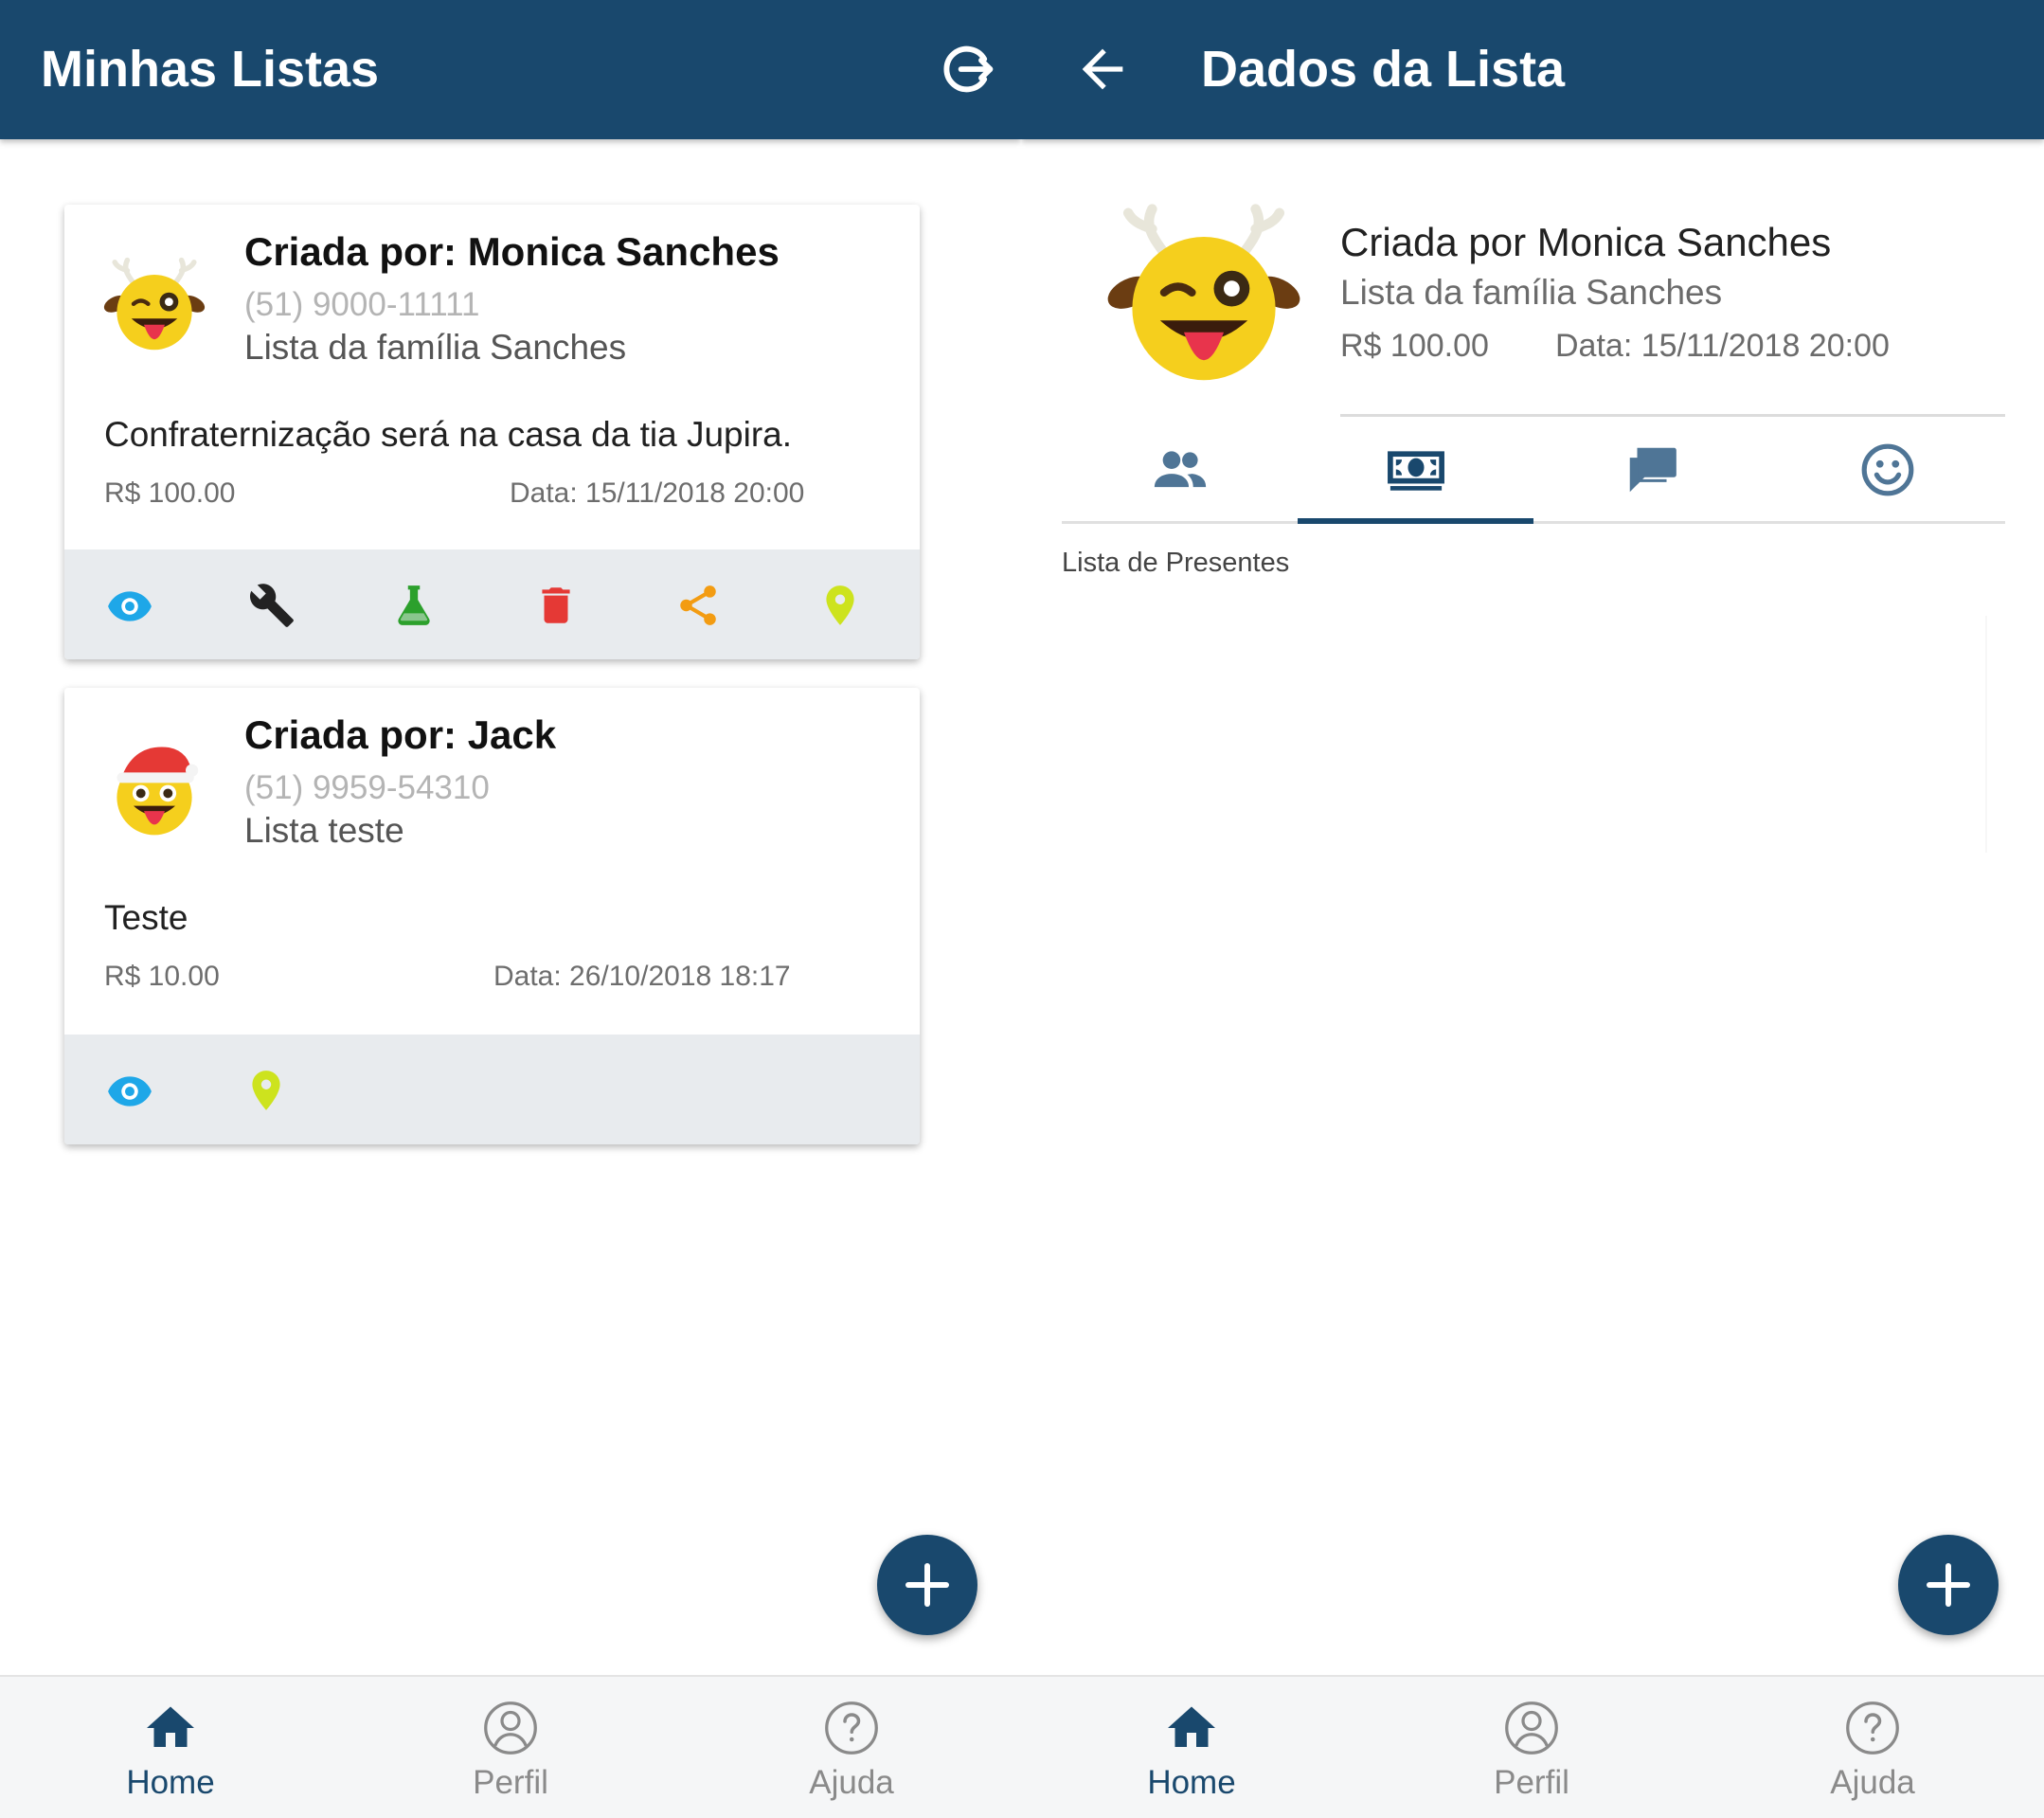  I want to click on detail-date: Data: 15/11/2018 20:00, so click(1722, 346).